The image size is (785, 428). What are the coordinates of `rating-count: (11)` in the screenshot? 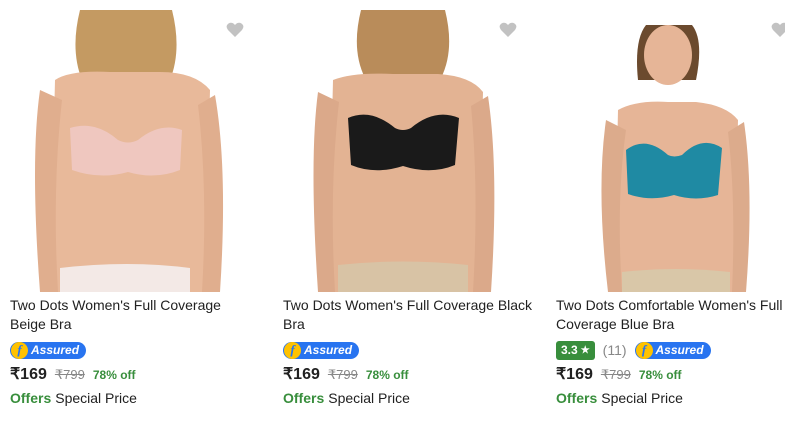 It's located at (614, 350).